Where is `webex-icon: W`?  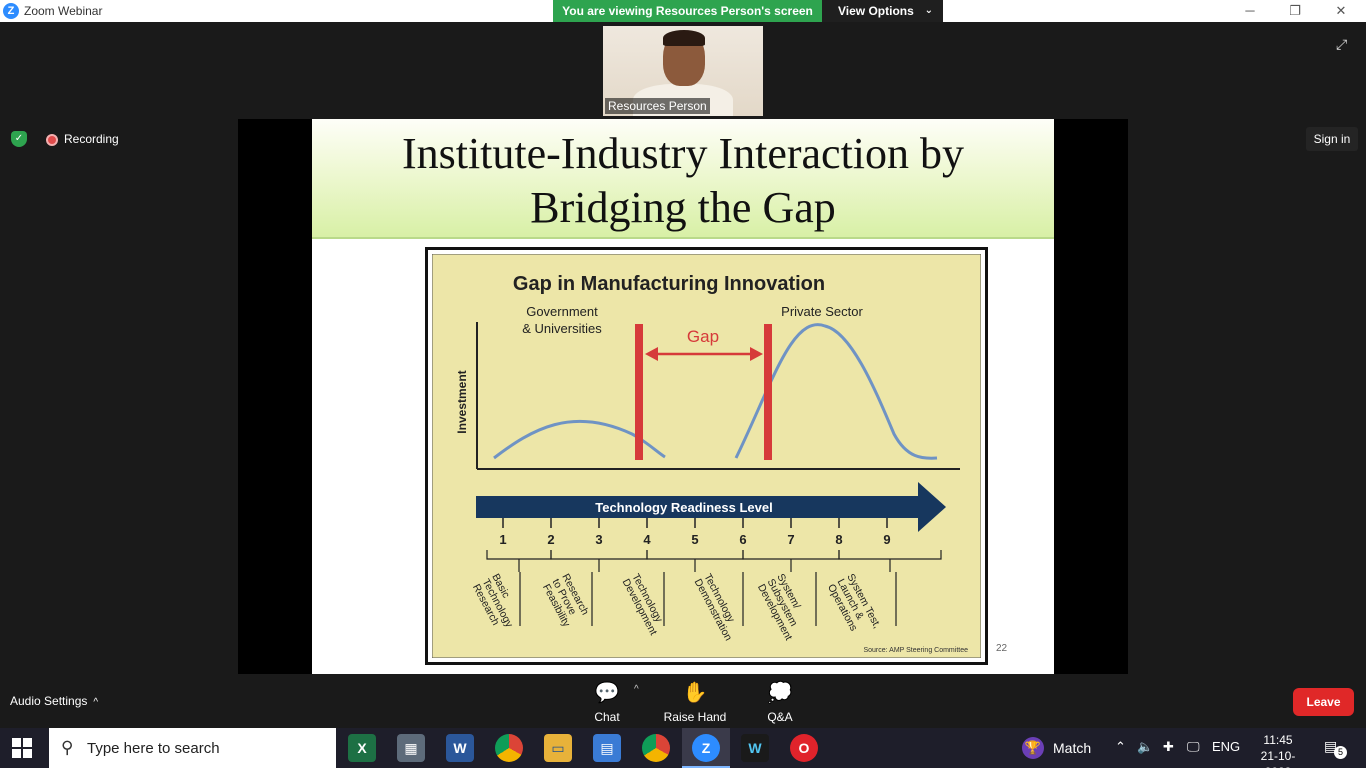 webex-icon: W is located at coordinates (755, 748).